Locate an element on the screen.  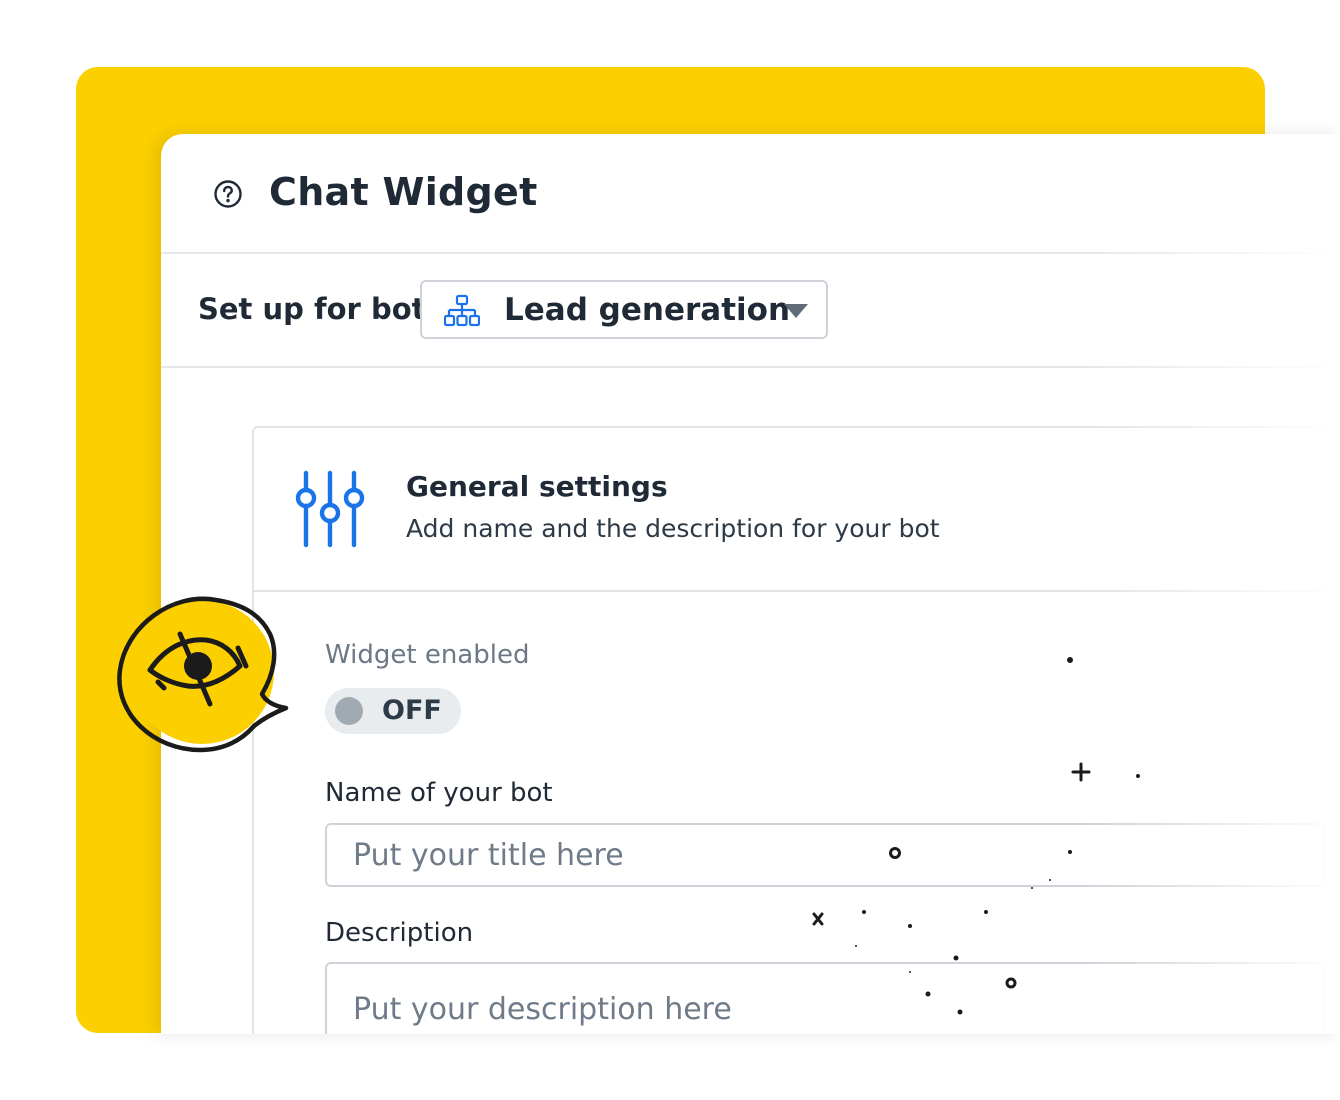
eye-slash-icon is located at coordinates (203, 674).